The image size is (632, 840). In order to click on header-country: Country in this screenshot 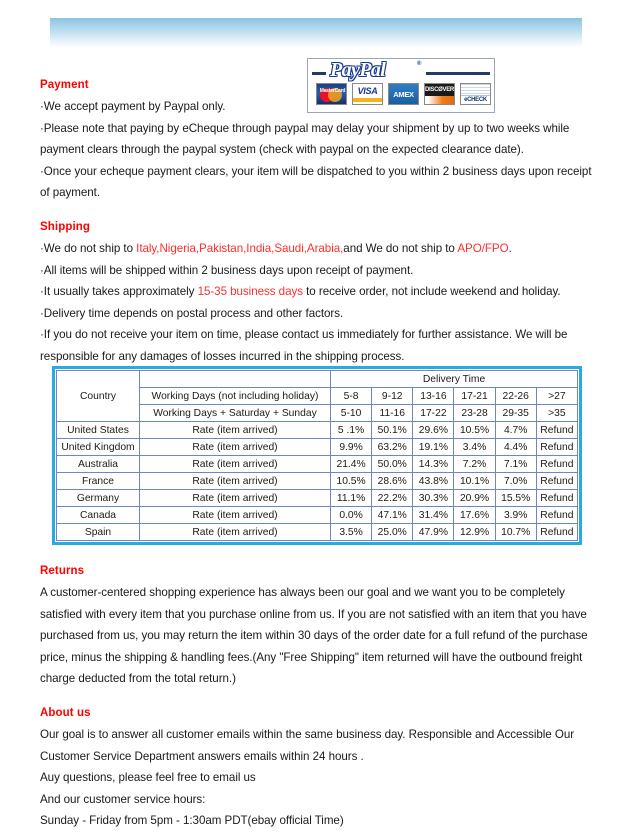, I will do `click(98, 396)`.